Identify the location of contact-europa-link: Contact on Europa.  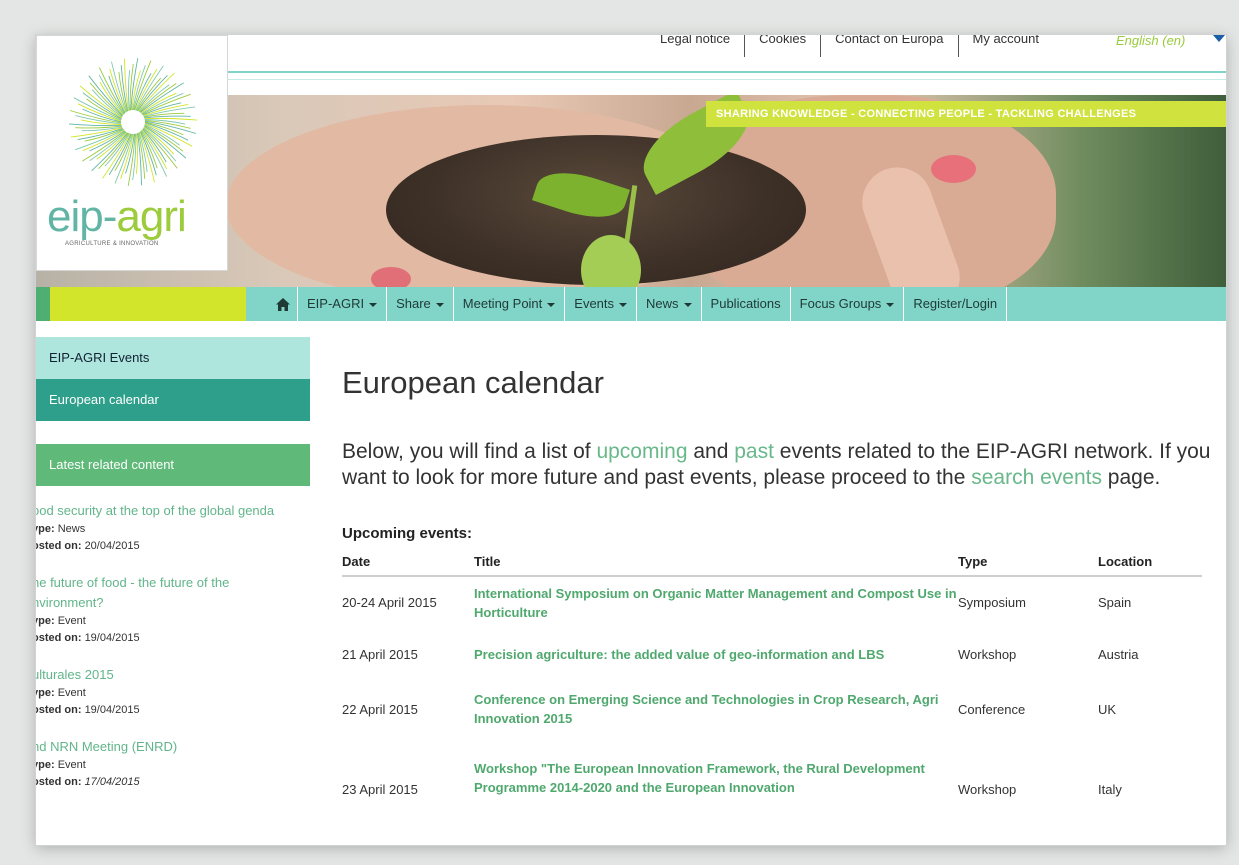
(890, 46).